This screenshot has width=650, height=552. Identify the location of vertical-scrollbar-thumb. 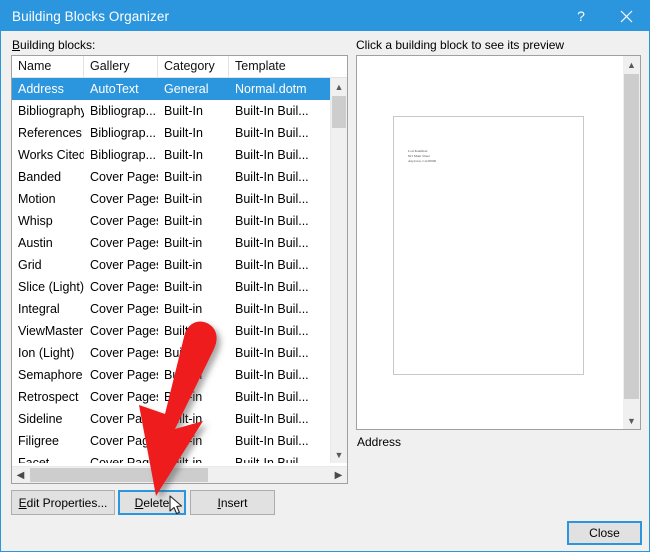
(339, 112).